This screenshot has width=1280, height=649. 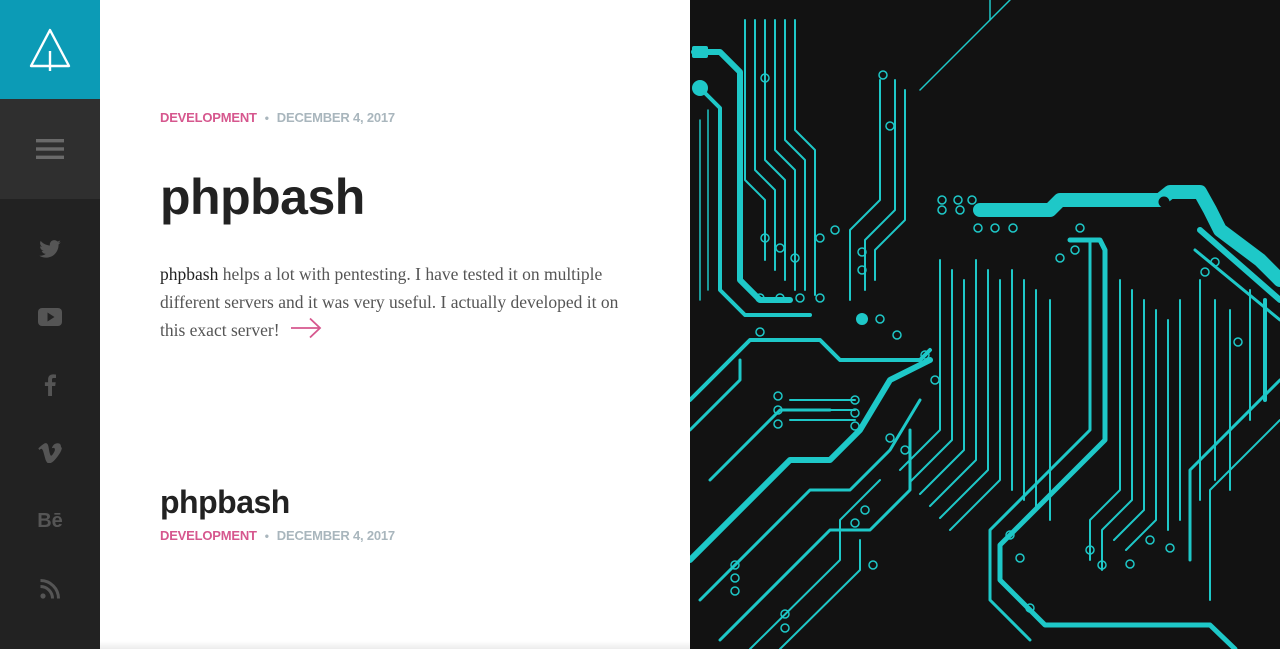 I want to click on vimeo-link, so click(x=50, y=453).